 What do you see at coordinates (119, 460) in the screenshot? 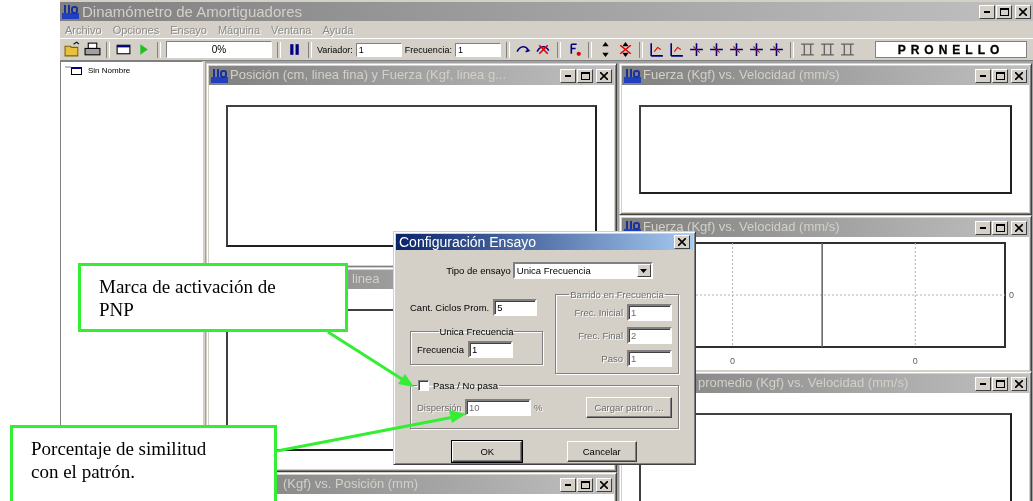
I see `callout-text: Porcentaje de similitud con el patrón.` at bounding box center [119, 460].